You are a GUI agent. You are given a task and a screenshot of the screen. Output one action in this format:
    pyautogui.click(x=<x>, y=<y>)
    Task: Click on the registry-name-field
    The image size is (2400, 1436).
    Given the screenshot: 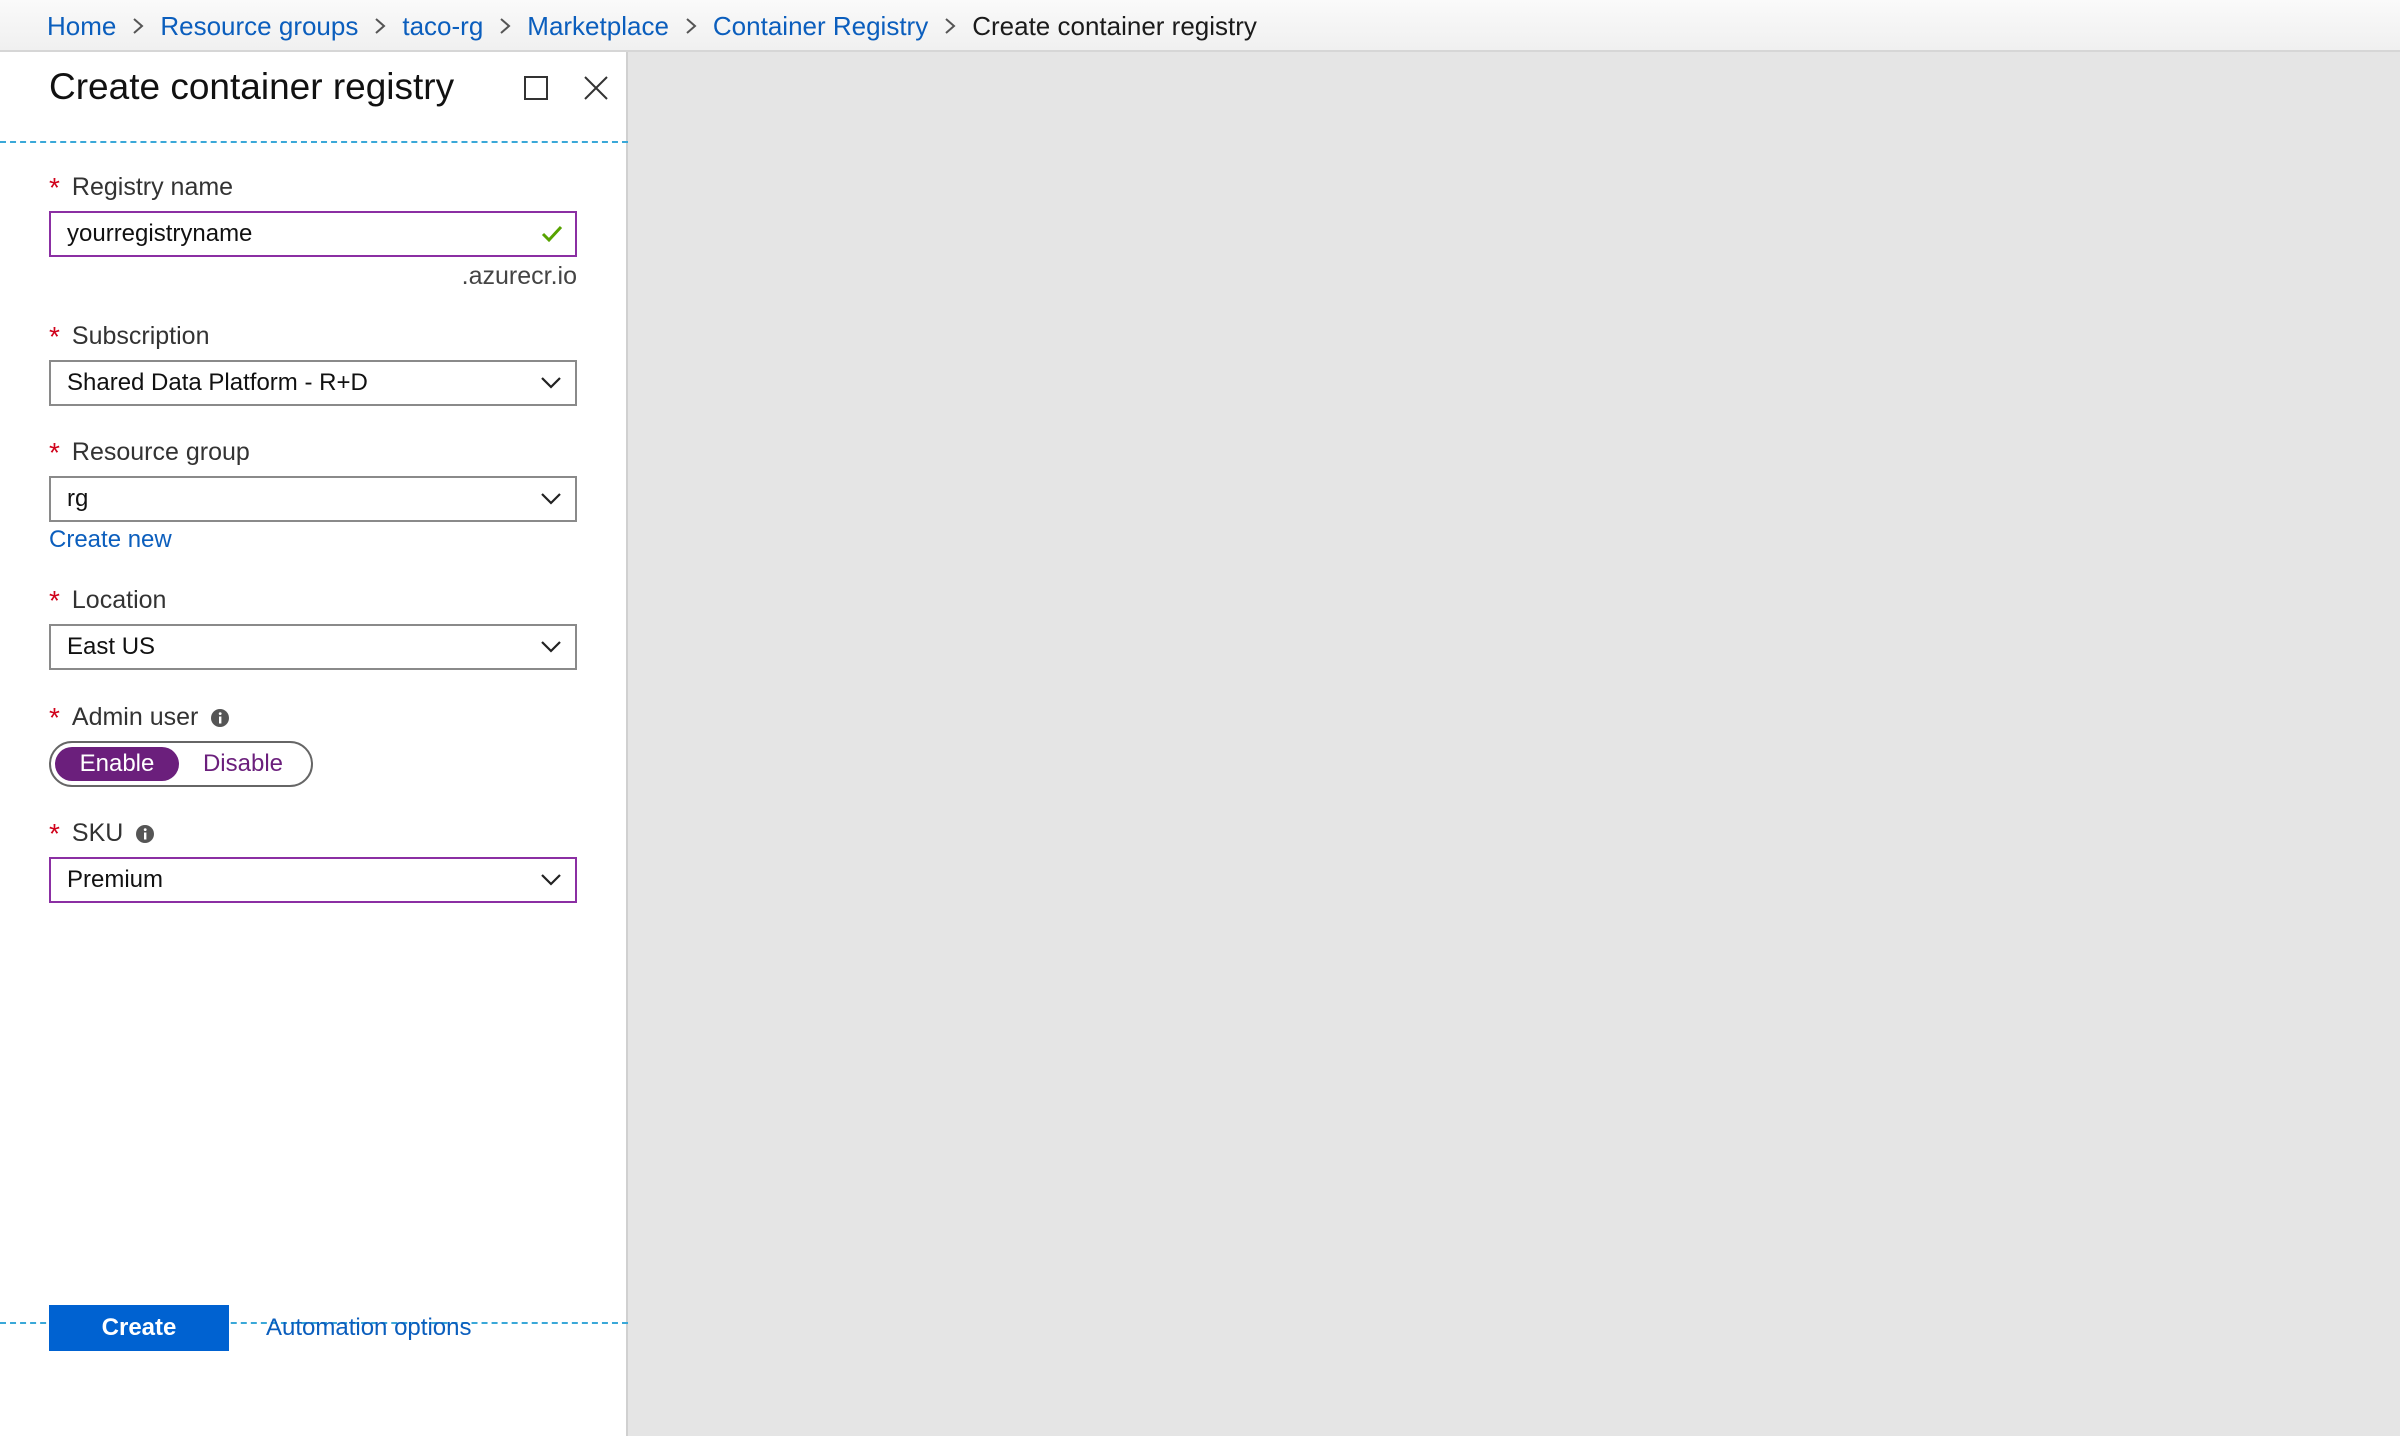 What is the action you would take?
    pyautogui.click(x=313, y=234)
    